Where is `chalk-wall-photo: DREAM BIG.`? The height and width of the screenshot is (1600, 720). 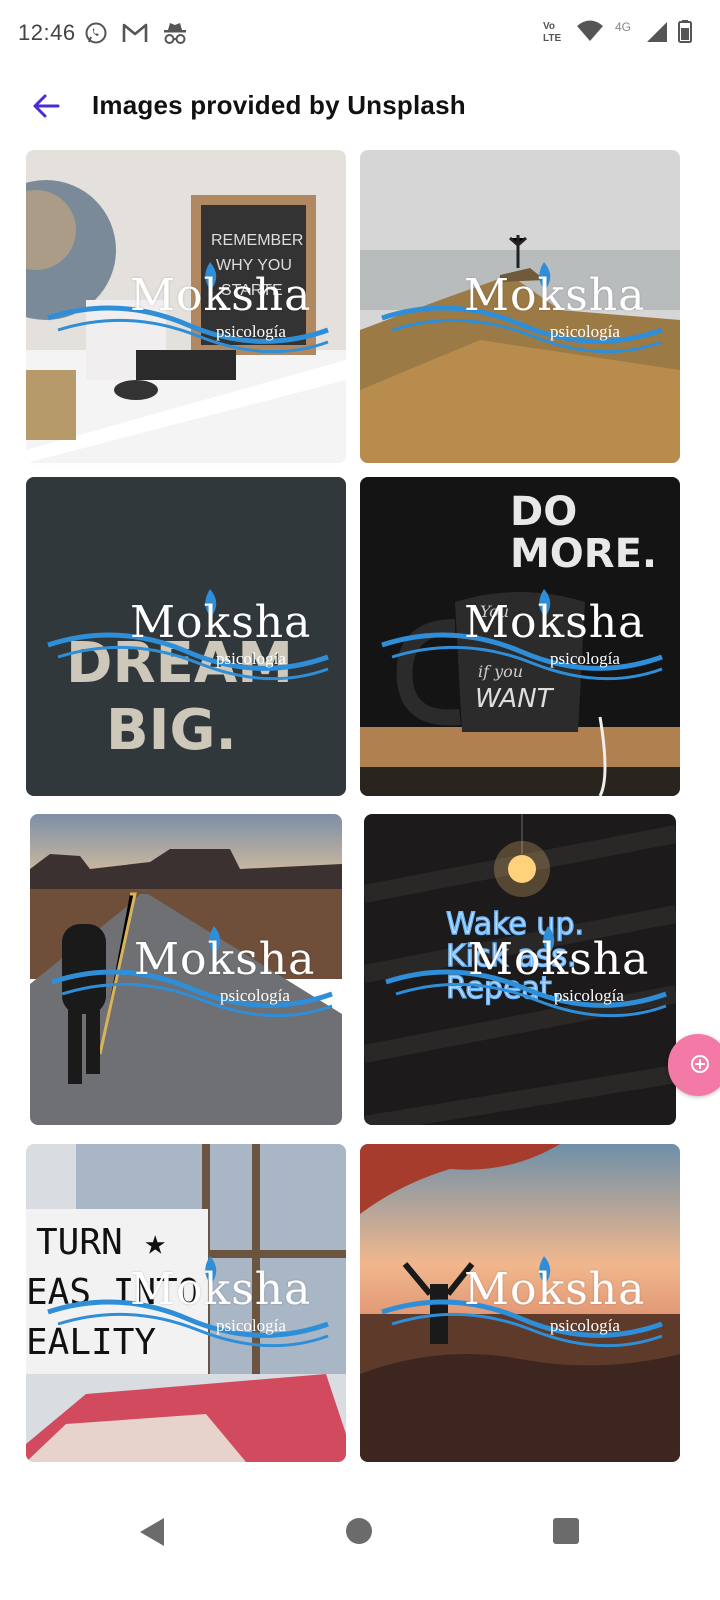 chalk-wall-photo: DREAM BIG. is located at coordinates (186, 636).